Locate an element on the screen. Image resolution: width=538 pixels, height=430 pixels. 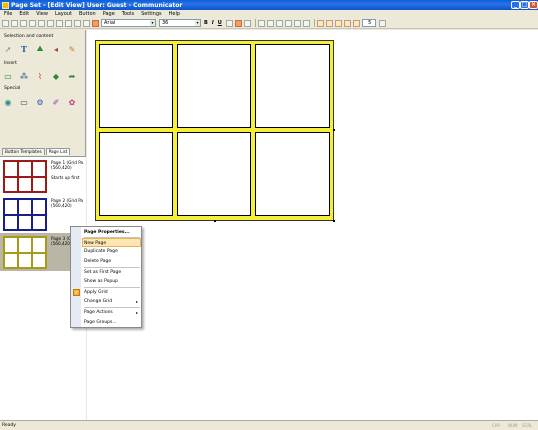
menu-file: File is located at coordinates (8, 14).